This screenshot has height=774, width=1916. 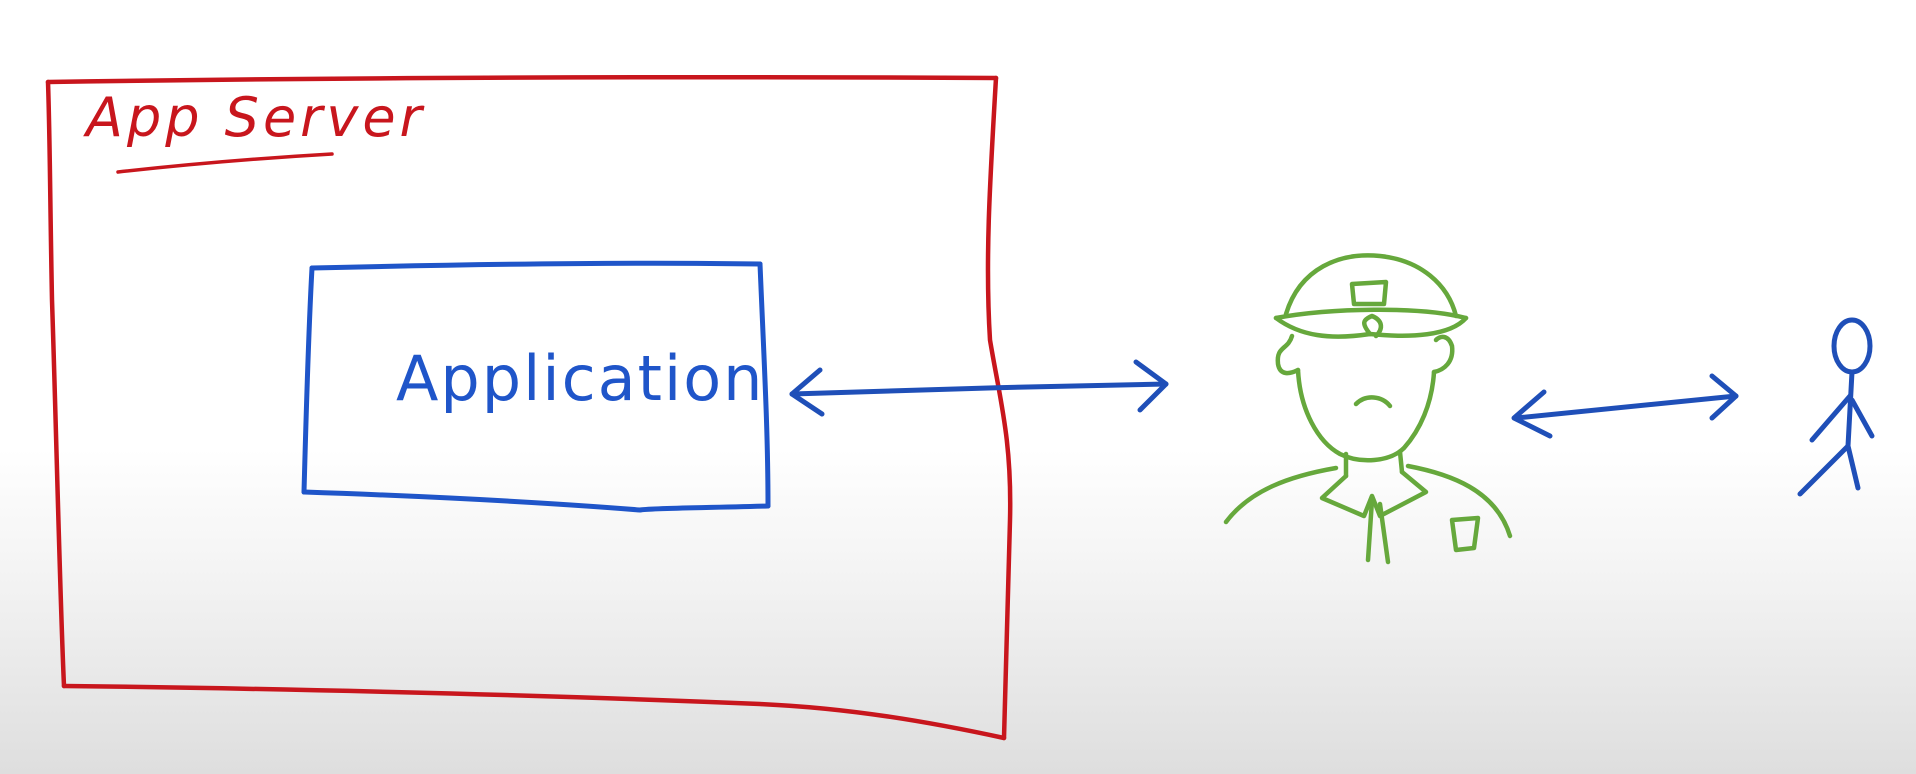 I want to click on guard-user-arrow, so click(x=1625, y=406).